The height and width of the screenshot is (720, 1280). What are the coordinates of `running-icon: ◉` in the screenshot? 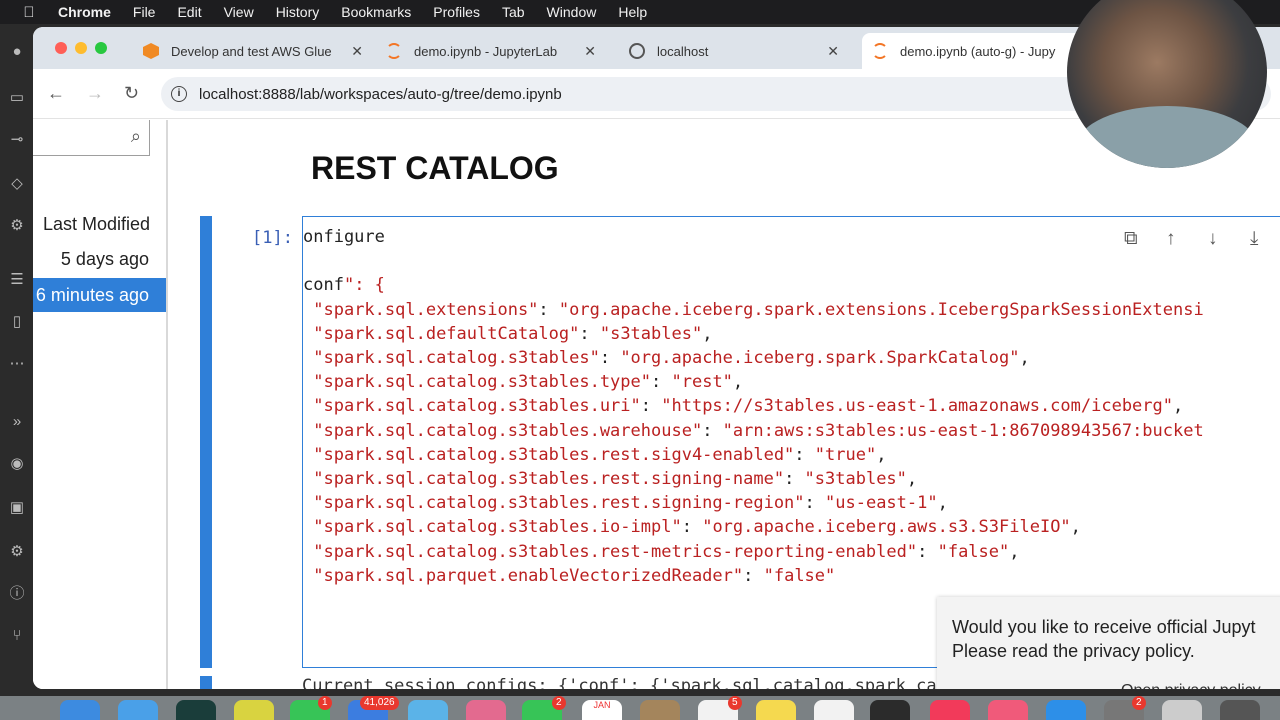 It's located at (17, 464).